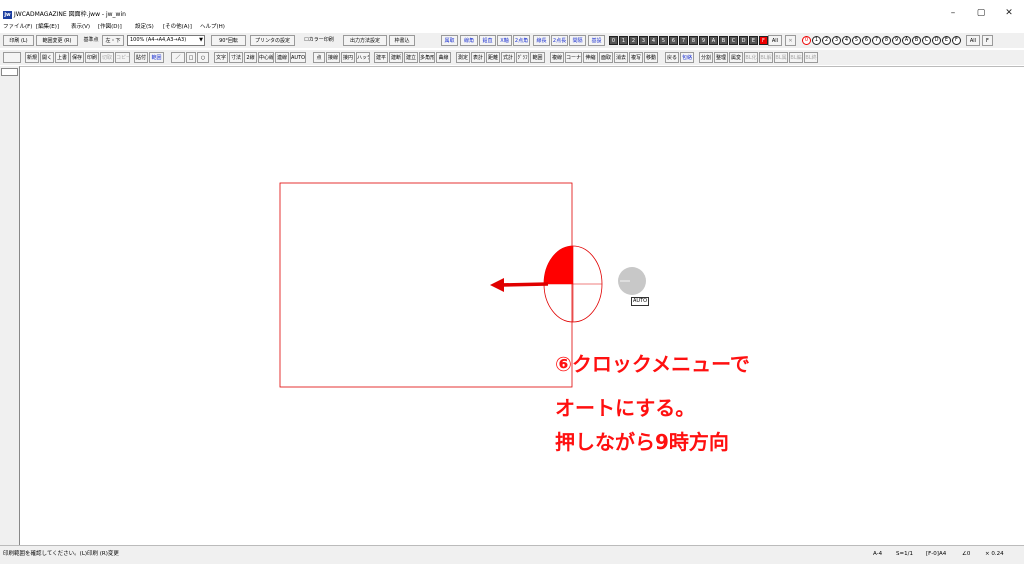 This screenshot has height=564, width=1024. Describe the element at coordinates (816, 40) in the screenshot. I see `group-number-button: 1` at that location.